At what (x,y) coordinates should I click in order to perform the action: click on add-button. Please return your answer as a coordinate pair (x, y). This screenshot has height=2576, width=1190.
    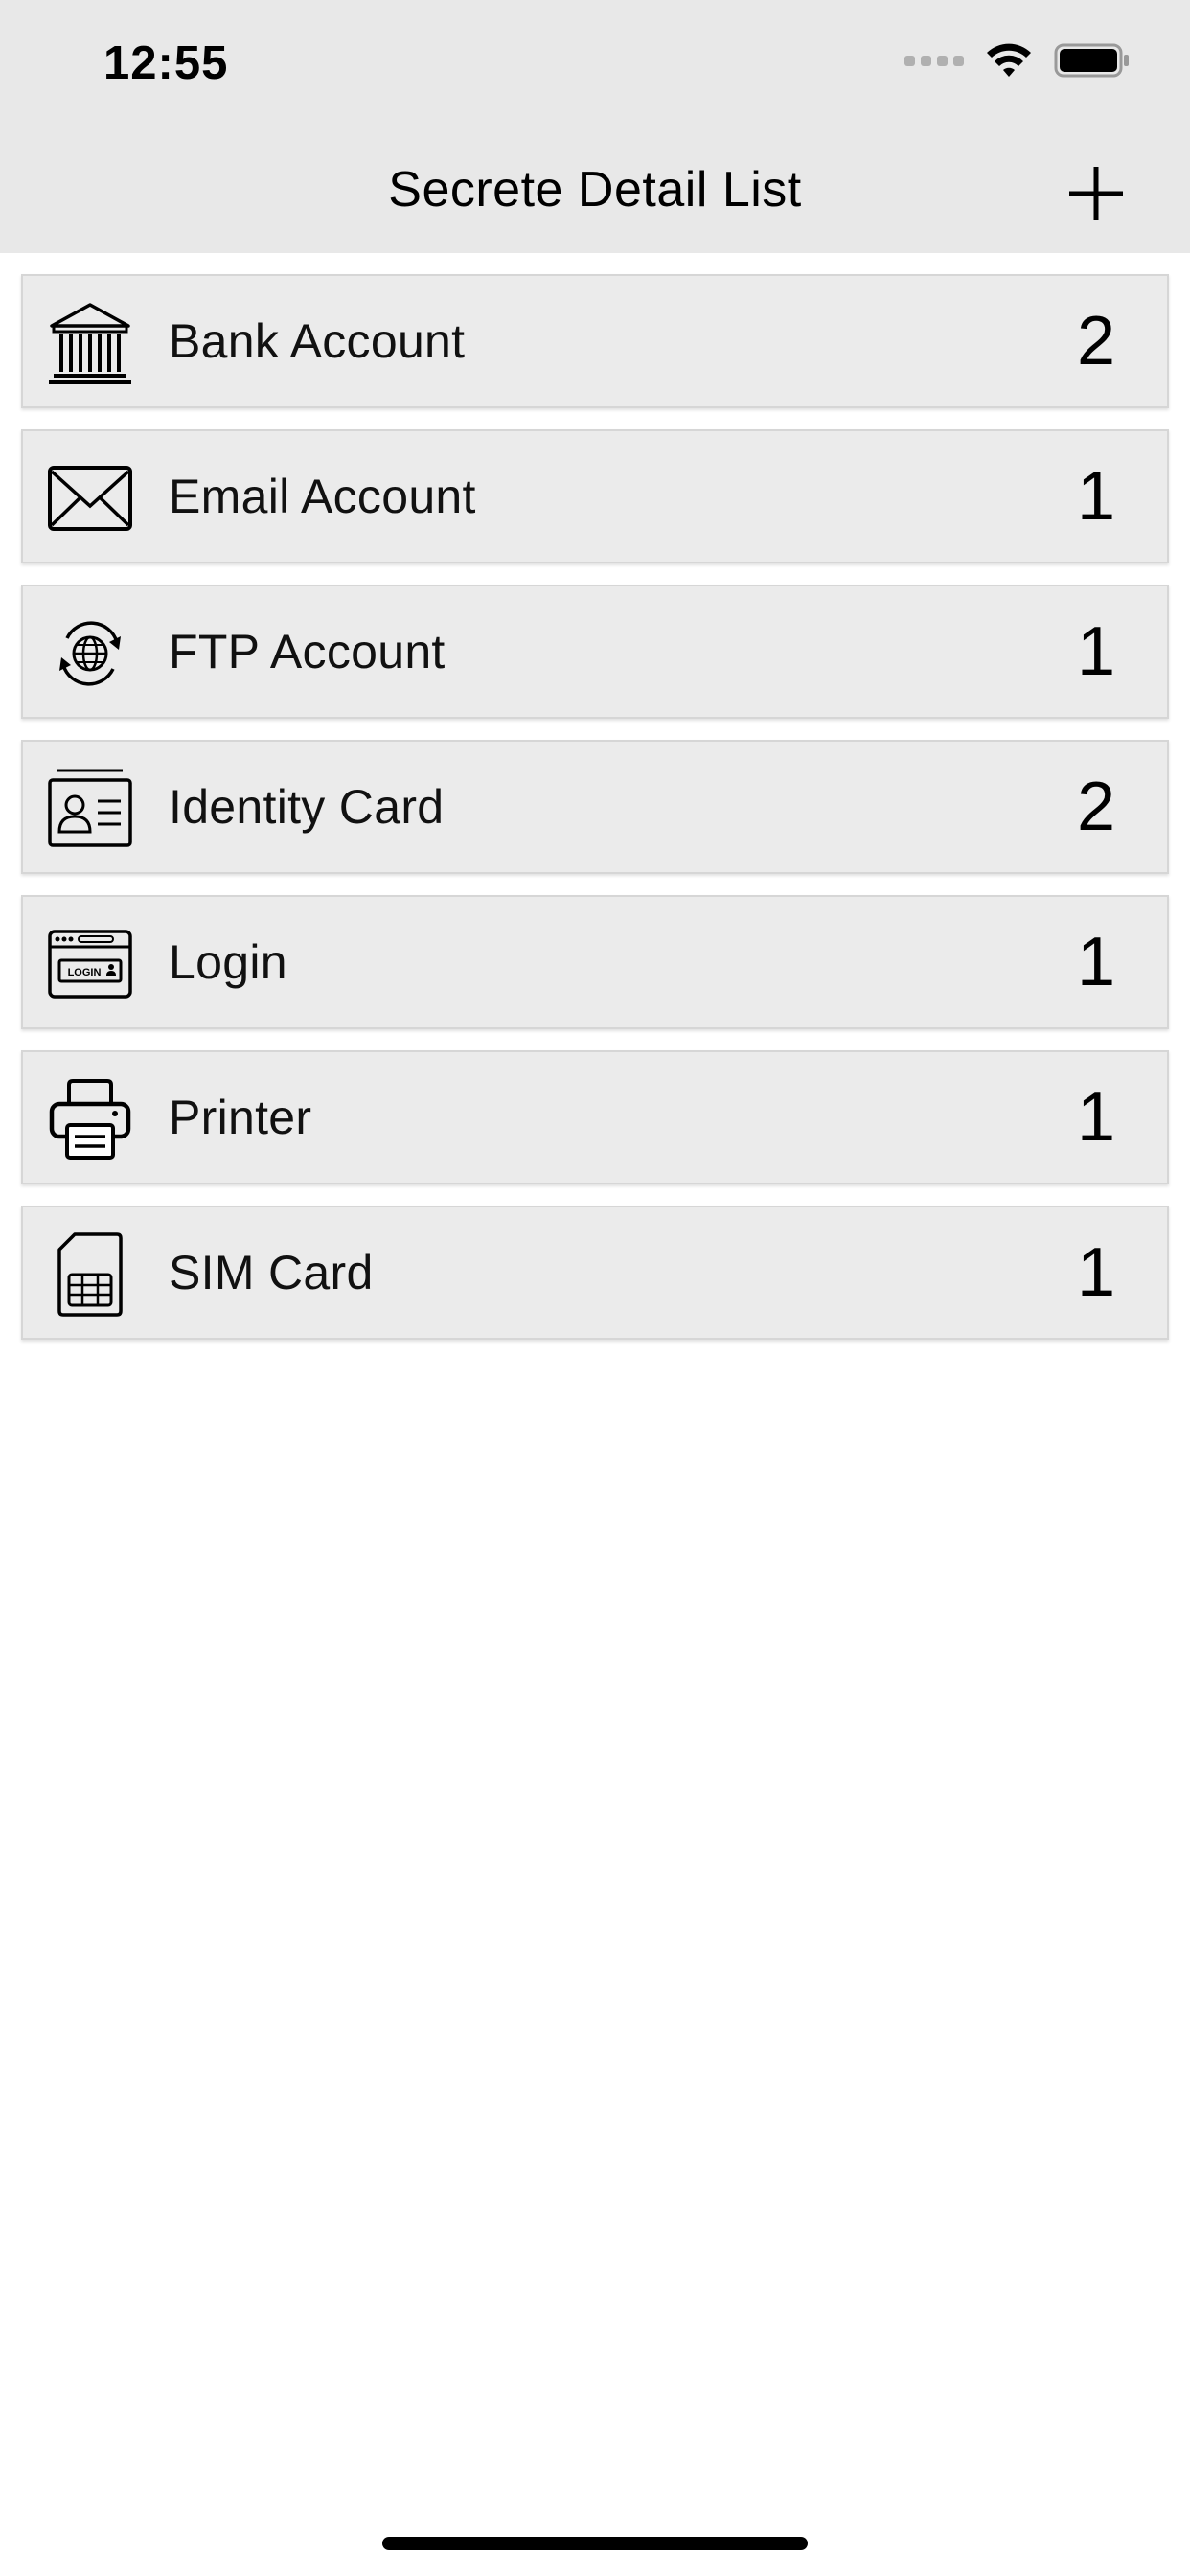
    Looking at the image, I should click on (1097, 193).